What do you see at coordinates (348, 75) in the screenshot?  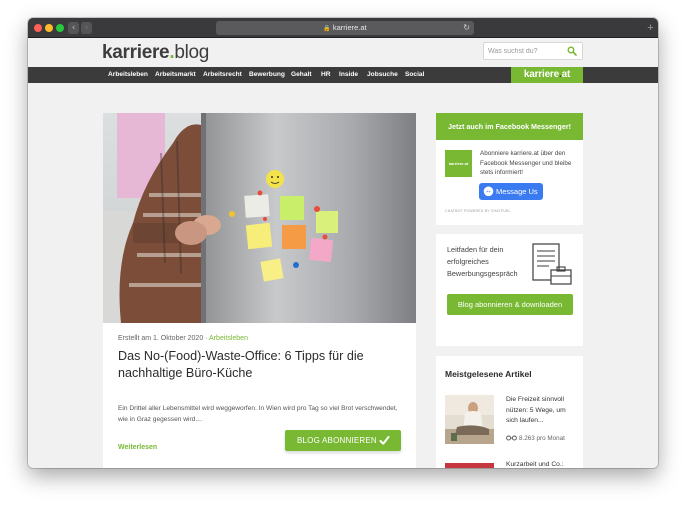 I see `nav-item-inside: Inside` at bounding box center [348, 75].